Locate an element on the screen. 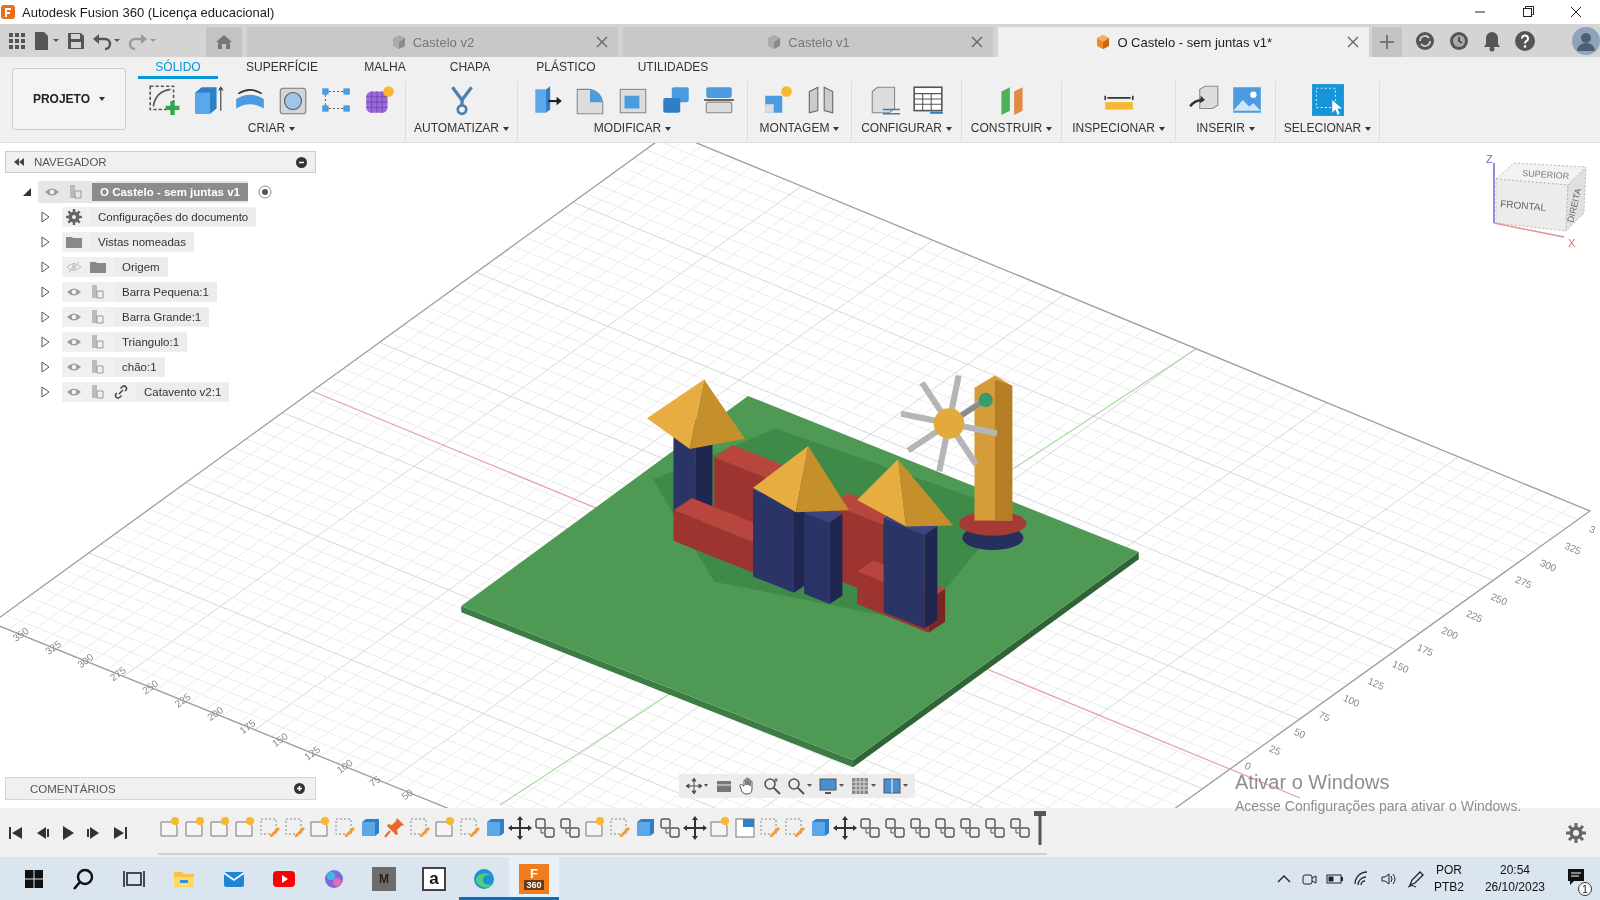  file-icon is located at coordinates (46, 40).